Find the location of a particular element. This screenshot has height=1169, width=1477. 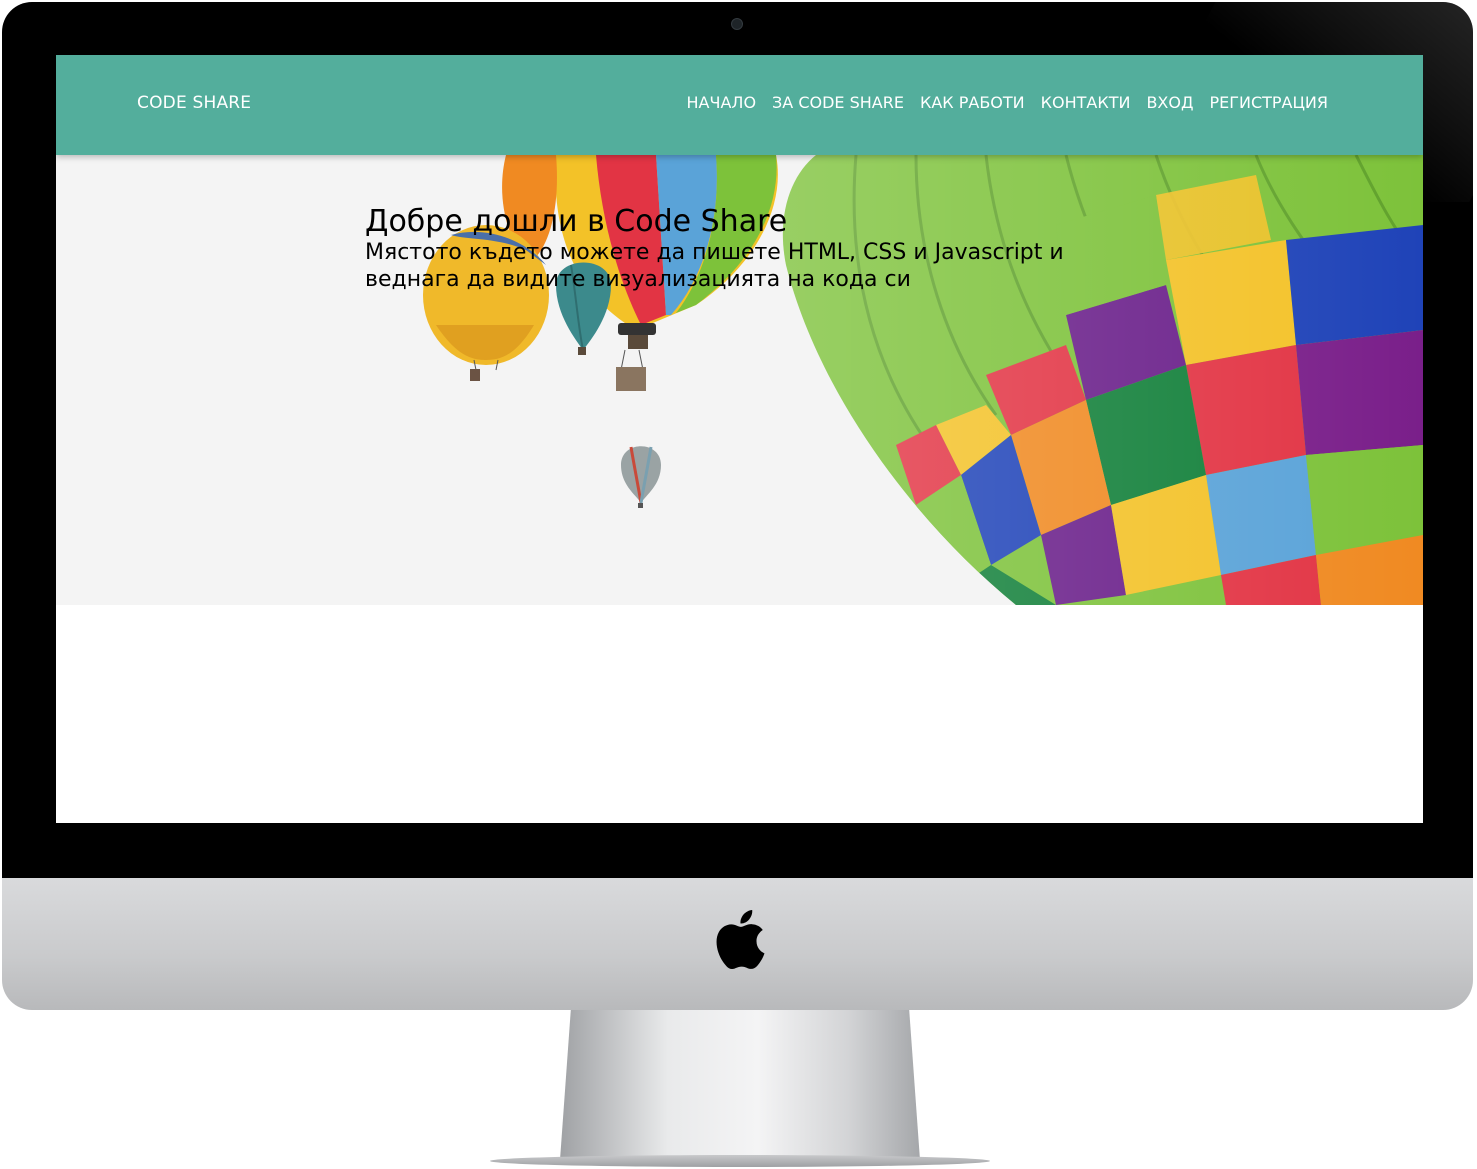

nav-link-how-it-works: КАК РАБОТИ is located at coordinates (972, 102).